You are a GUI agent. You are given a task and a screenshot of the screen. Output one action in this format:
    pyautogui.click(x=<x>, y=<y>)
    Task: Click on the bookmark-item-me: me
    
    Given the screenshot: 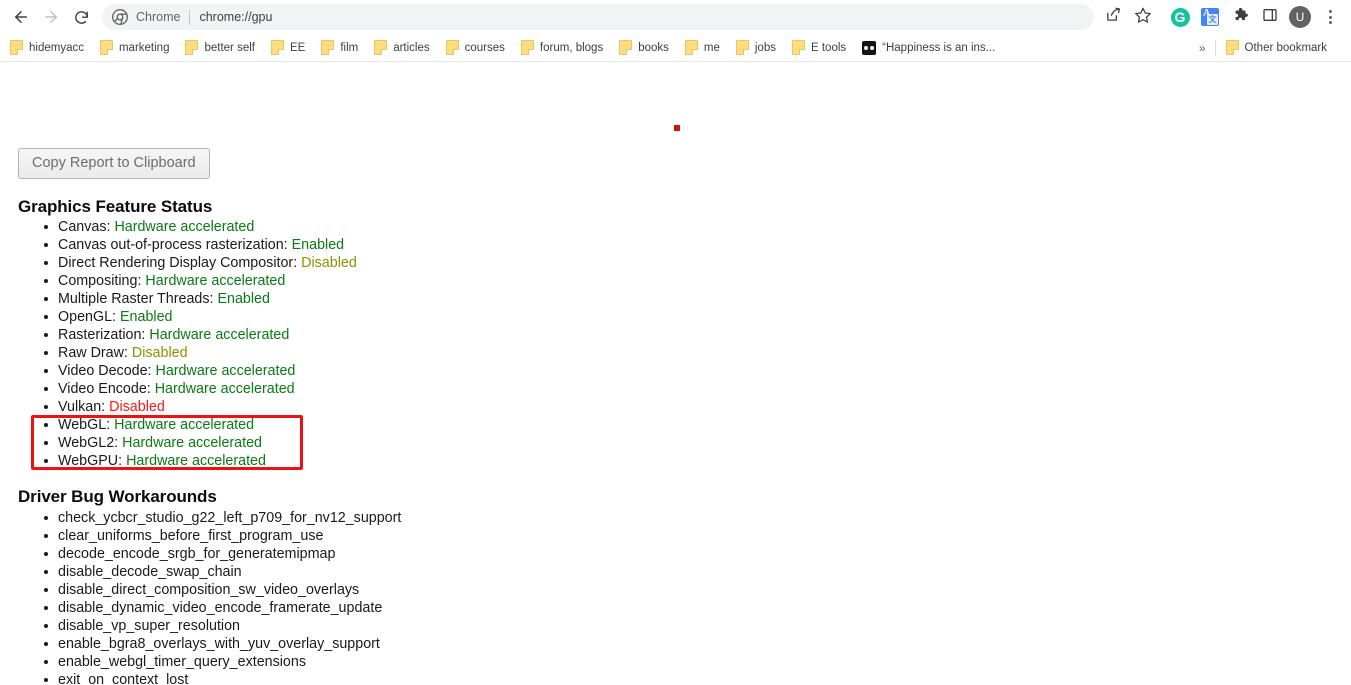 What is the action you would take?
    pyautogui.click(x=705, y=48)
    